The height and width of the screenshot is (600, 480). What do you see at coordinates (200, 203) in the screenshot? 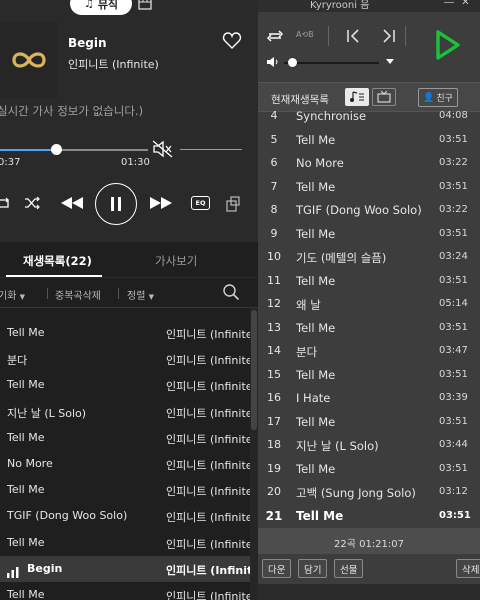
I see `eq-button: EQ` at bounding box center [200, 203].